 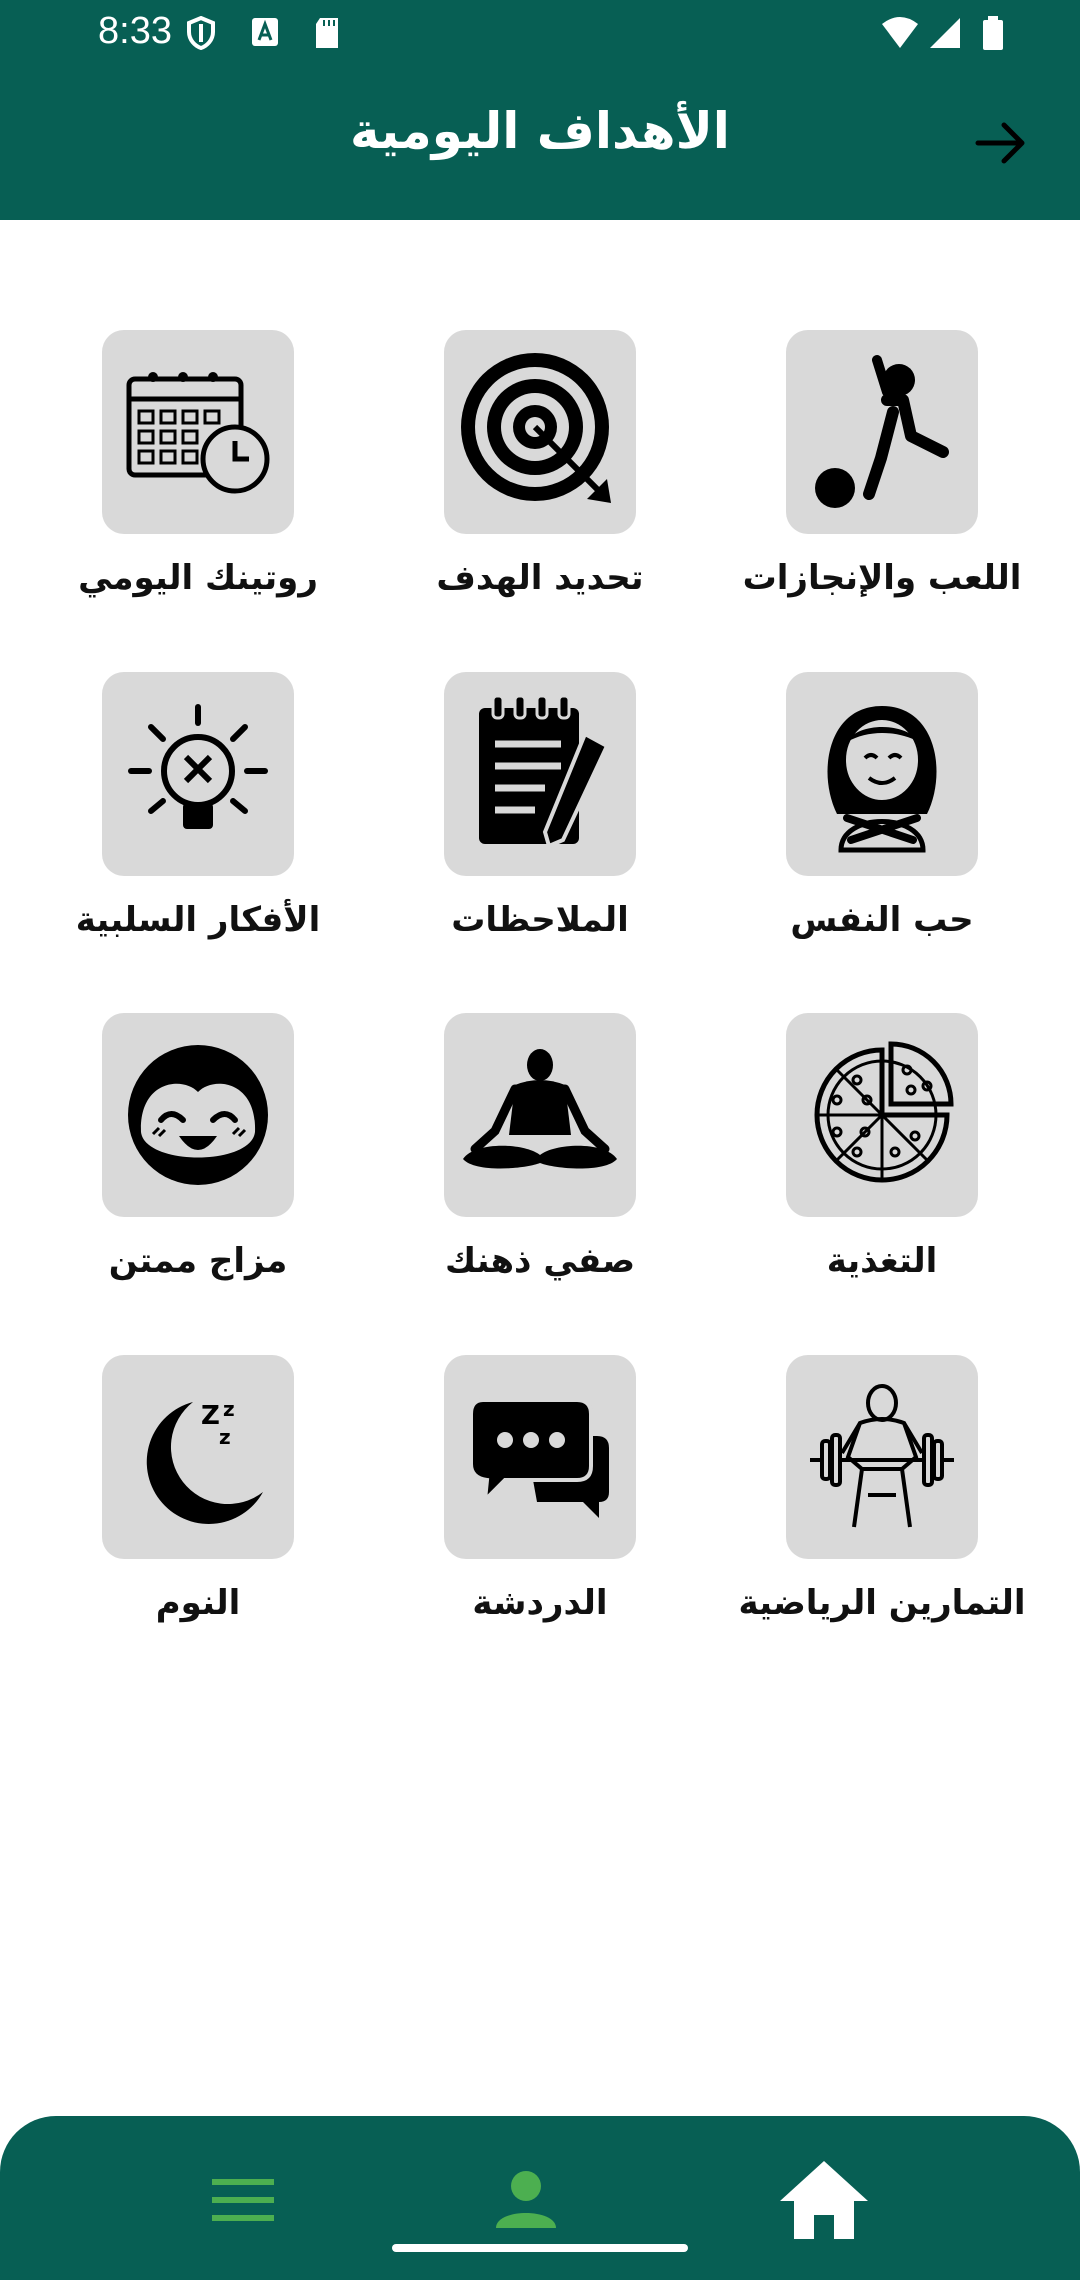 I want to click on person-icon, so click(x=526, y=2199).